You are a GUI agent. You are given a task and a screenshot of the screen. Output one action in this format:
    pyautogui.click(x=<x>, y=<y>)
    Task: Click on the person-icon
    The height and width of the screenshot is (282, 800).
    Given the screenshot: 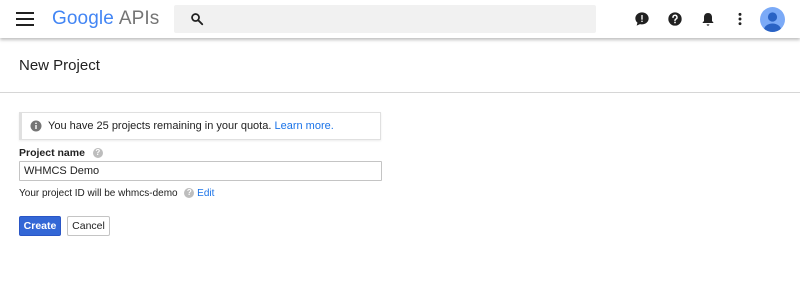 What is the action you would take?
    pyautogui.click(x=772, y=22)
    